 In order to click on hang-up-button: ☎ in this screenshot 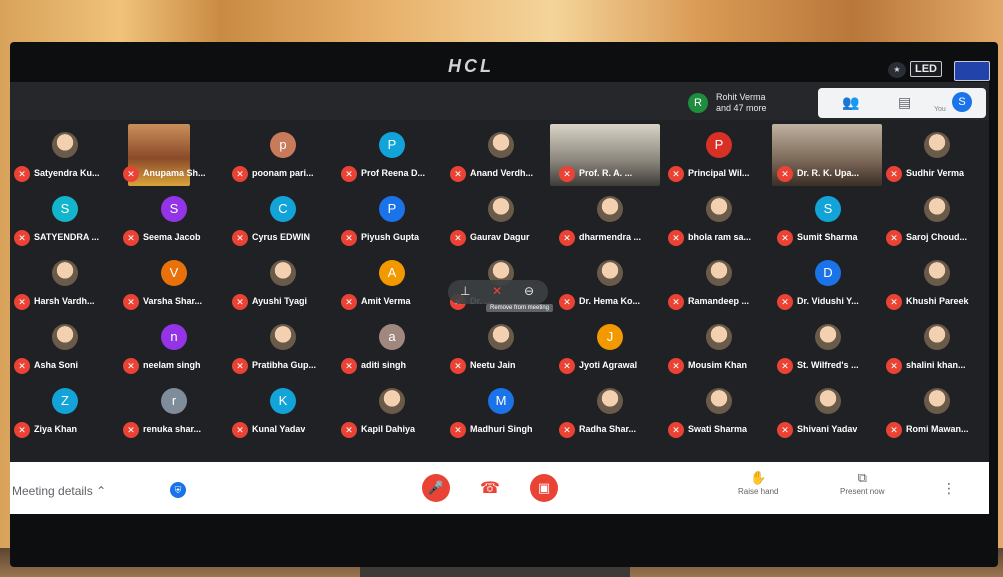, I will do `click(490, 488)`.